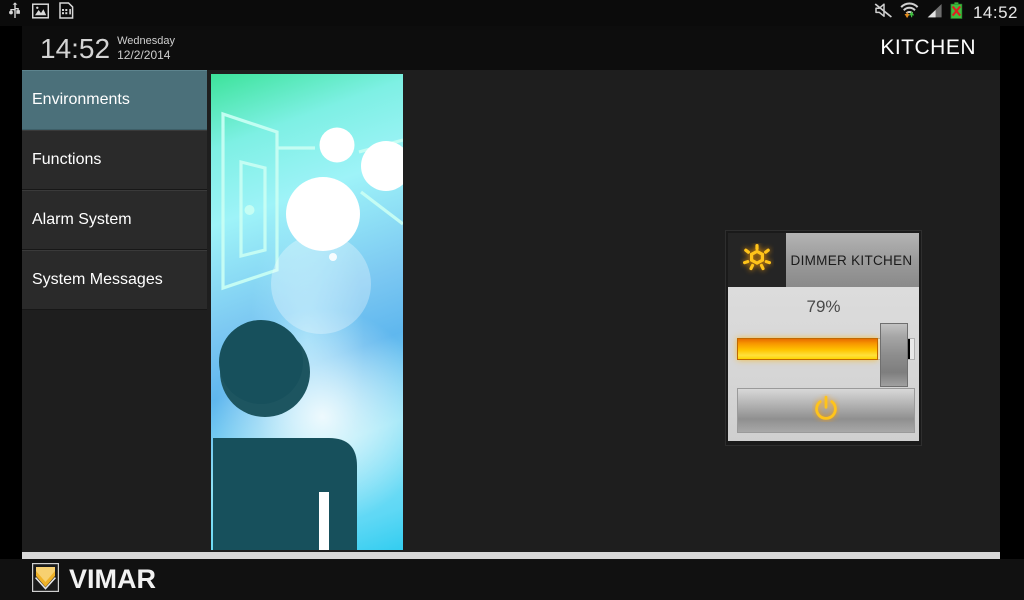 The height and width of the screenshot is (600, 1024). What do you see at coordinates (112, 579) in the screenshot?
I see `vimar-wordmark: VIMAR` at bounding box center [112, 579].